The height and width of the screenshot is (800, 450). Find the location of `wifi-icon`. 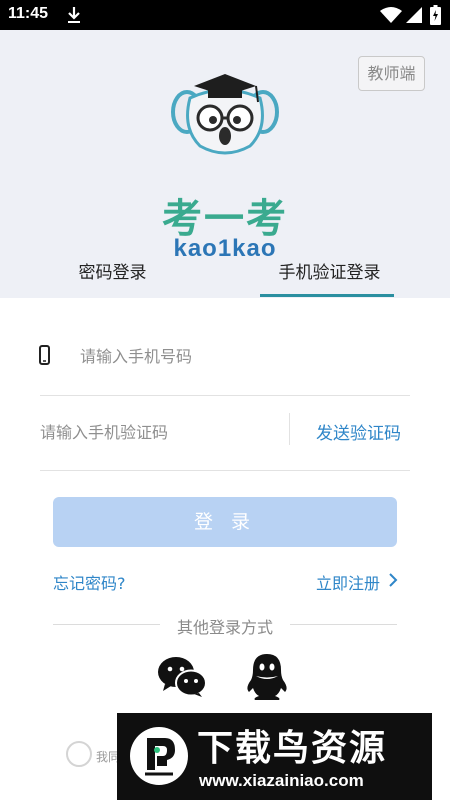

wifi-icon is located at coordinates (391, 15).